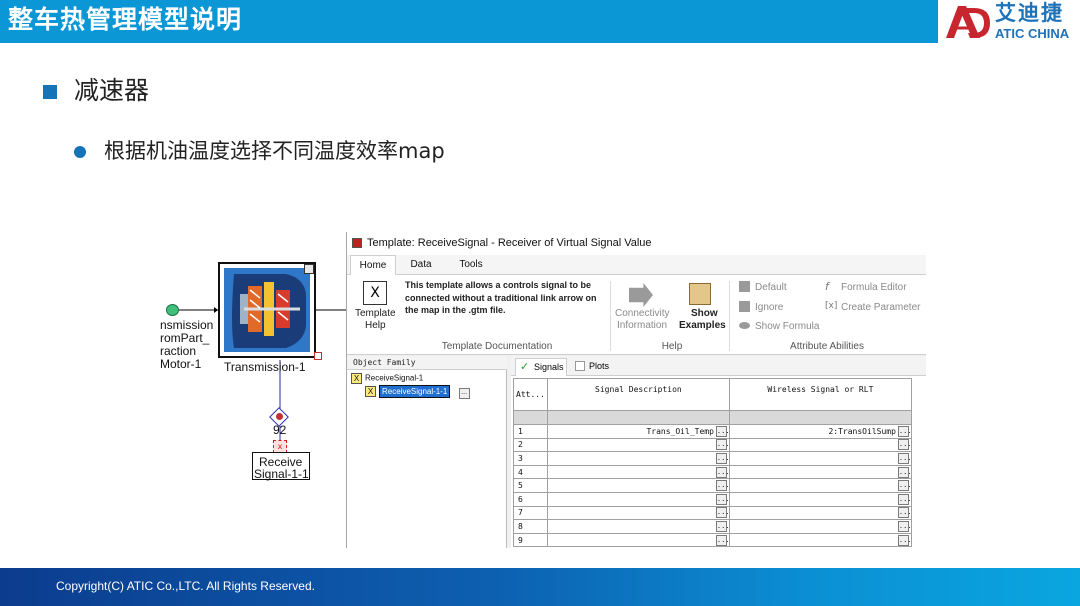  Describe the element at coordinates (718, 366) in the screenshot. I see `grid-tabs: ✓ Signals Plots` at that location.